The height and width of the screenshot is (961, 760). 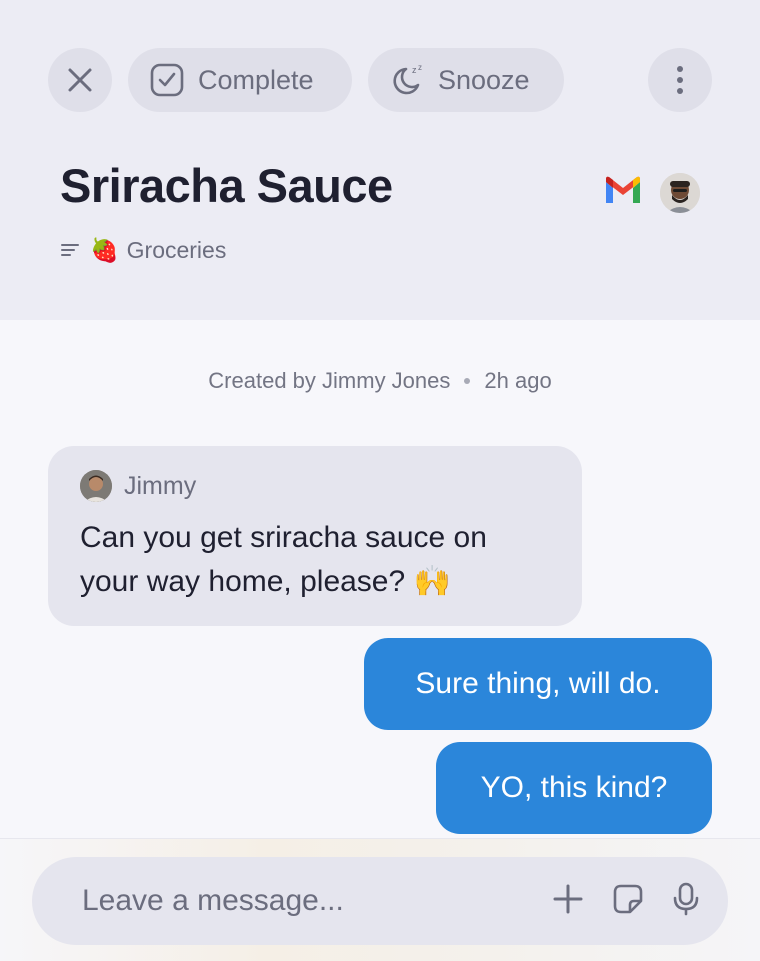 I want to click on add-attachment-button, so click(x=568, y=901).